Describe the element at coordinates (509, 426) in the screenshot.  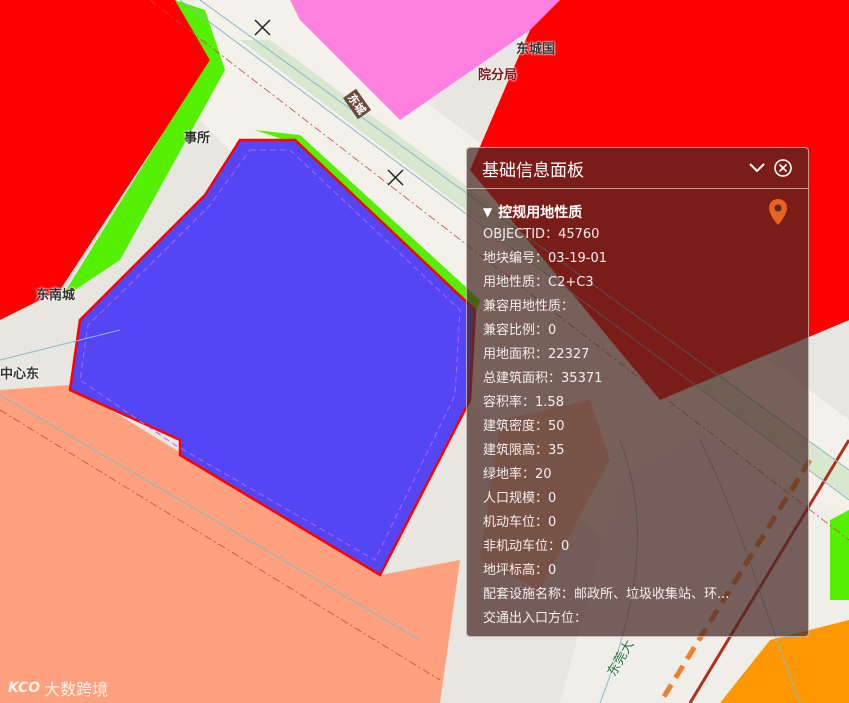
I see `attribute-key: 建筑密度` at that location.